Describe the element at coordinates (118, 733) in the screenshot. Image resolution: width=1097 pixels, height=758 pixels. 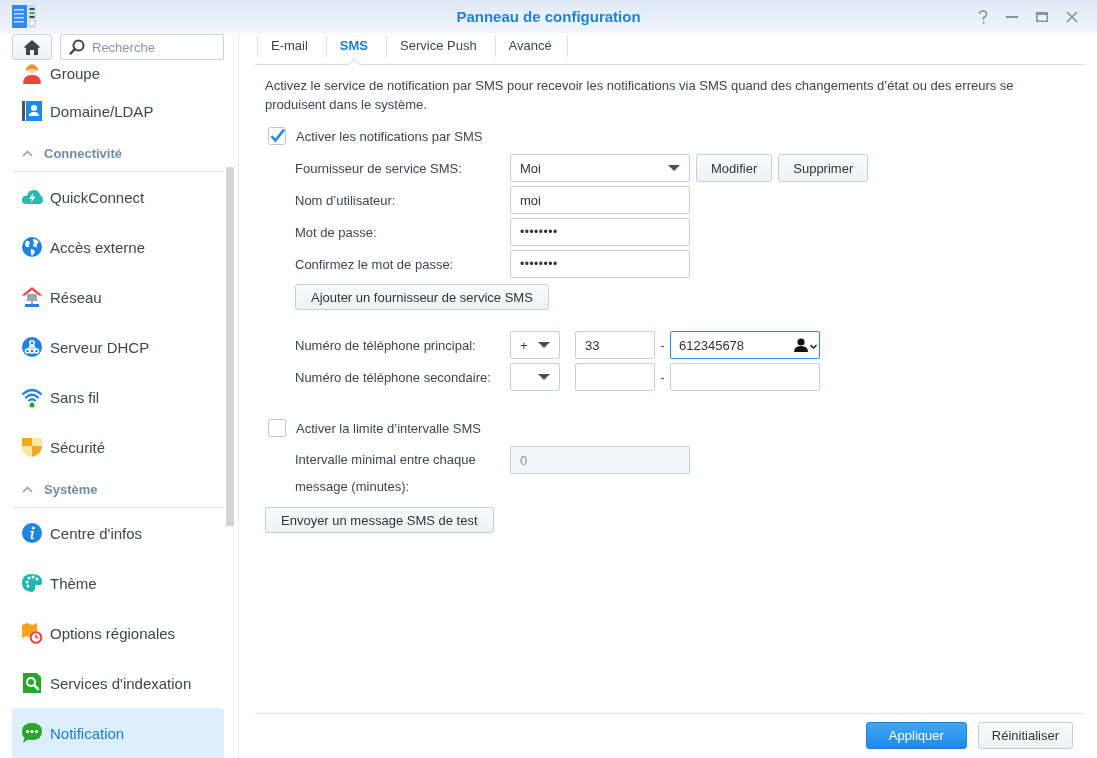
I see `sidebar-item: Notification` at that location.